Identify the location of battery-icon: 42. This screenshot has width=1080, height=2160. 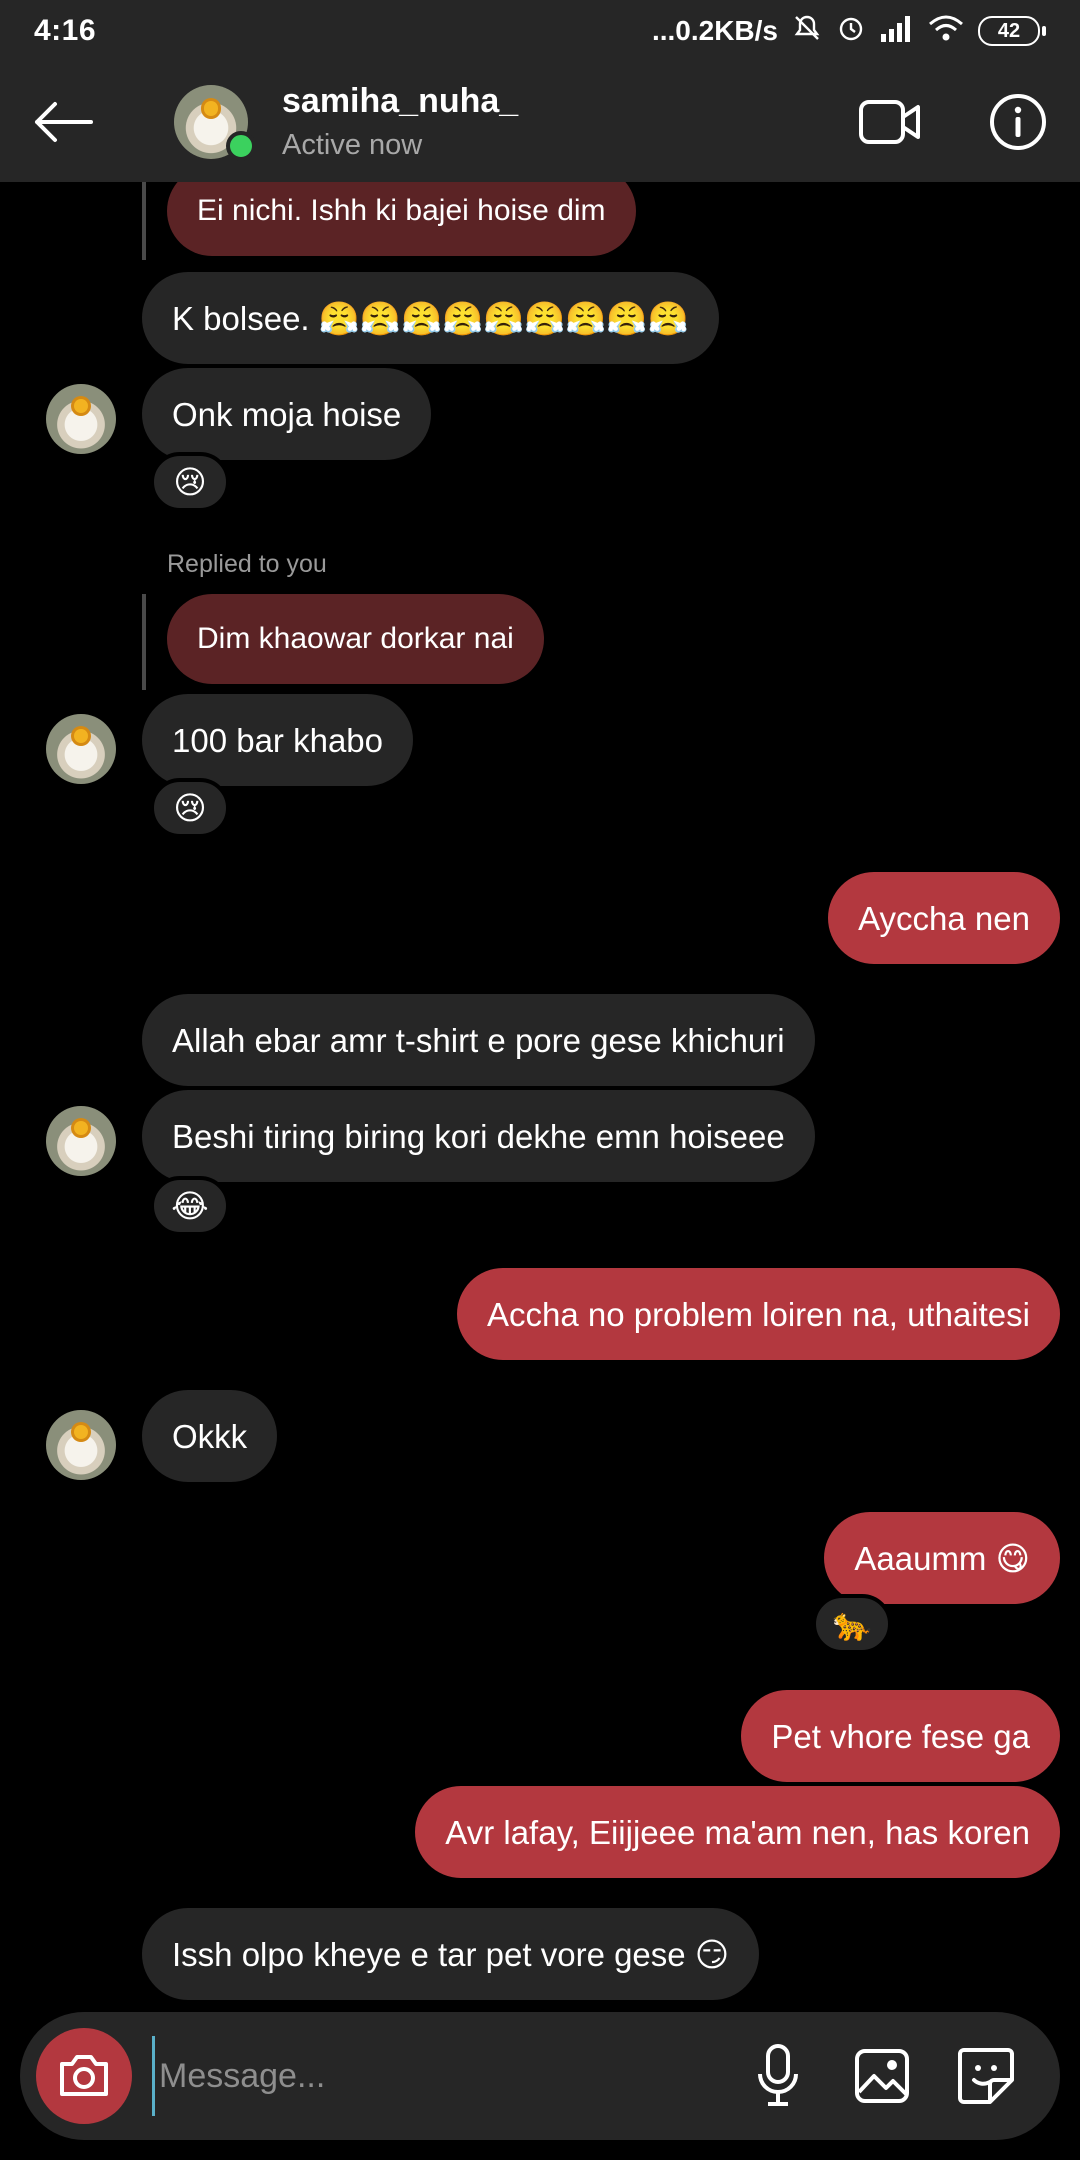
(1012, 31).